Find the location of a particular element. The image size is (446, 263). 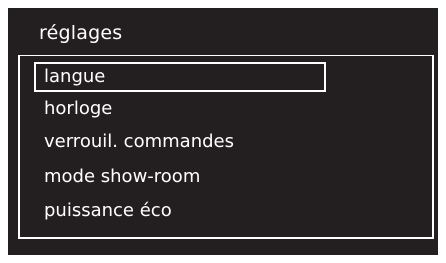

menu-item-mode-show-room: mode show-room is located at coordinates (180, 178).